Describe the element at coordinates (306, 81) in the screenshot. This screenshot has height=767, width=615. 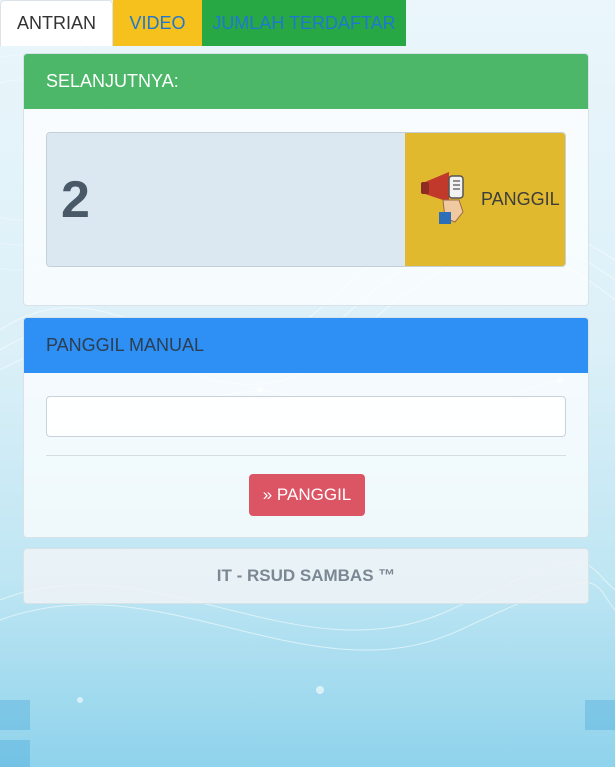
I see `next-queue-title: SELANJUTNYA:` at that location.